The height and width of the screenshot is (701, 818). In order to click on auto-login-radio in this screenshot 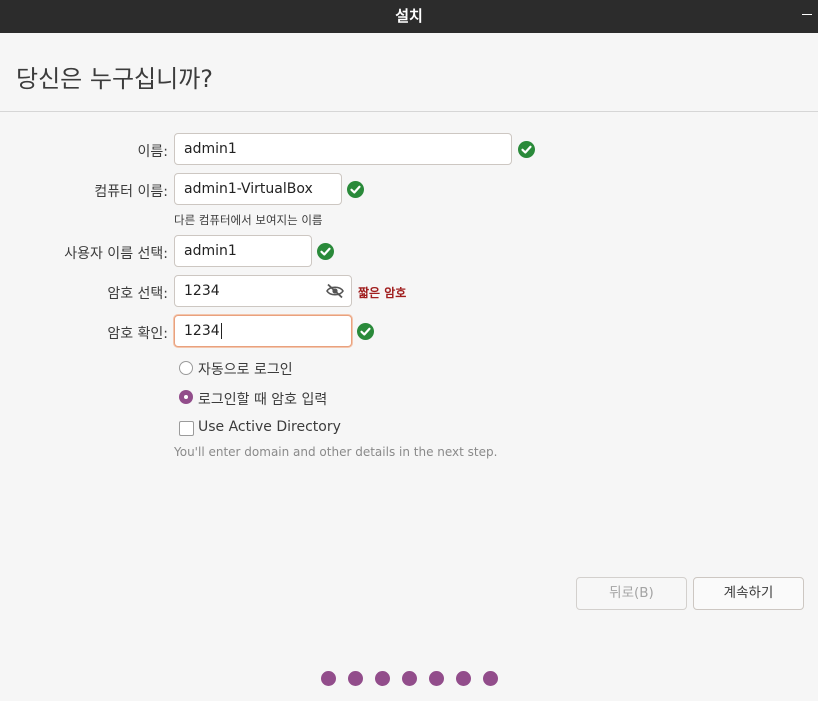, I will do `click(186, 368)`.